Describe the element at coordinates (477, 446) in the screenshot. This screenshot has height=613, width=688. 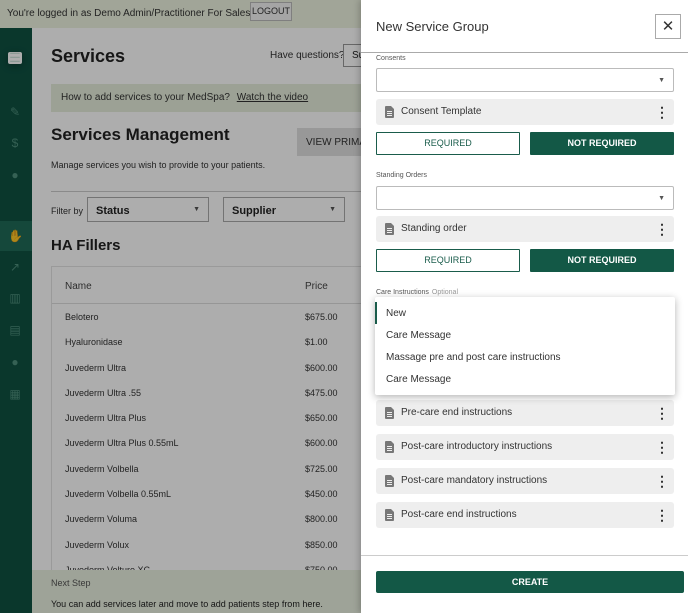
I see `care-instruction-label: Post-care introductory instructions` at that location.